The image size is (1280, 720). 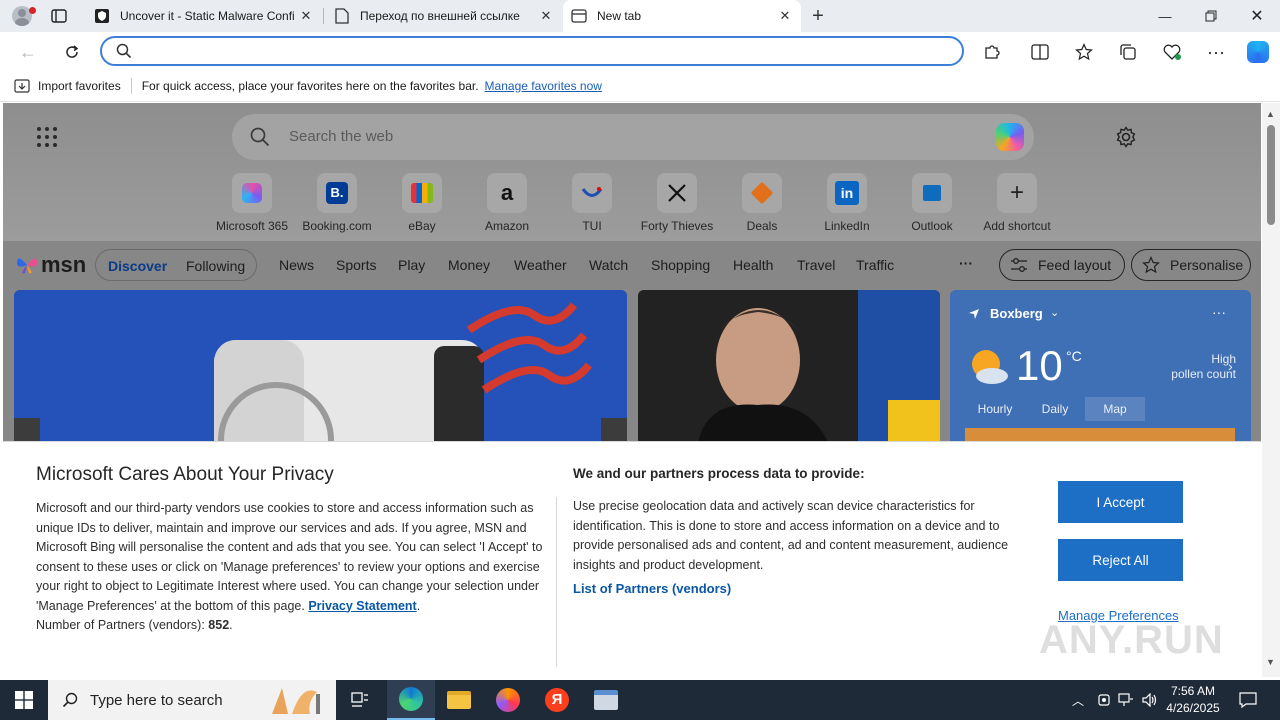 I want to click on favorites-button, so click(x=1084, y=52).